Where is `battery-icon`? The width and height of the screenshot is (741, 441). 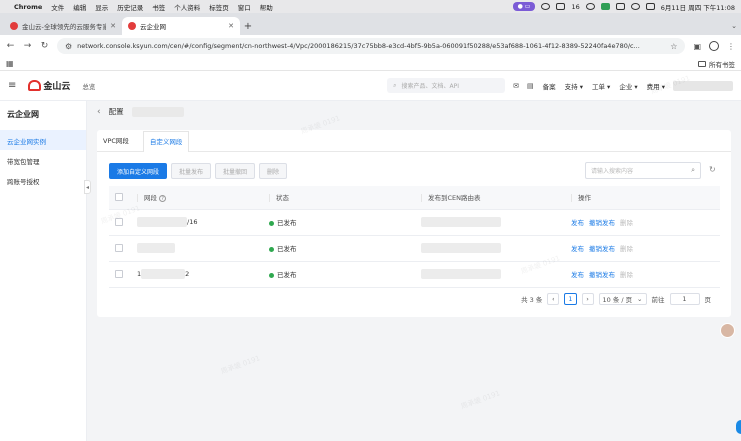 battery-icon is located at coordinates (561, 6).